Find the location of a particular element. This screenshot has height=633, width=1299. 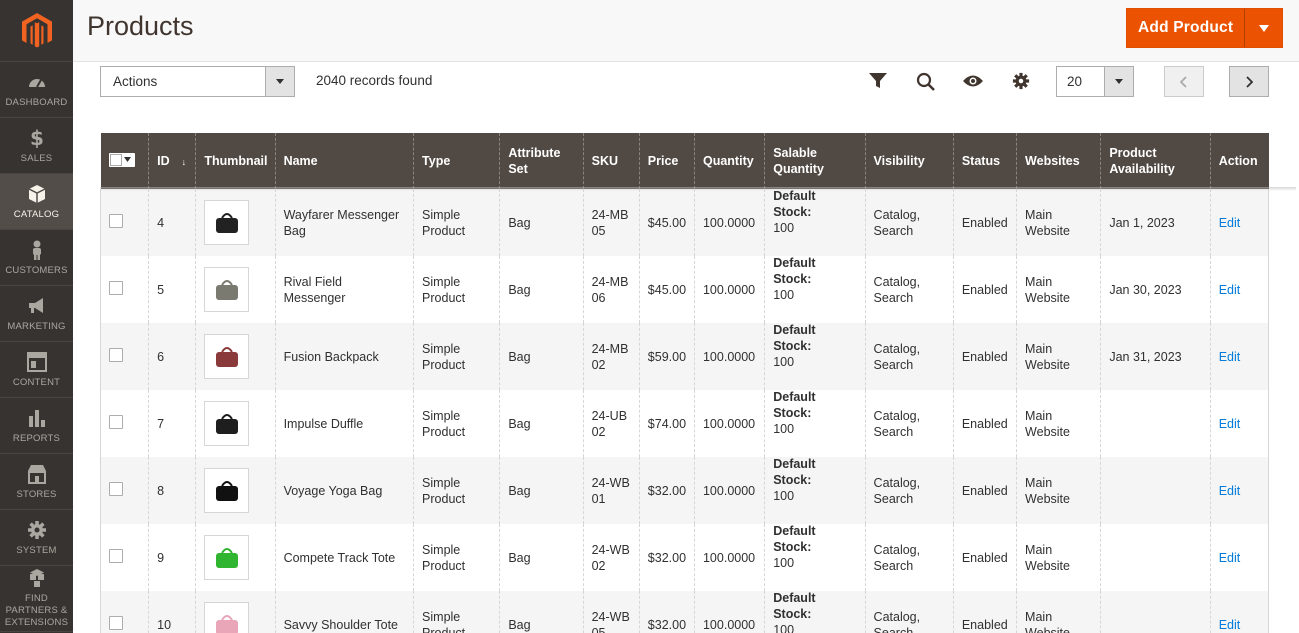

salable-stock-label: Default Stock: is located at coordinates (794, 204).